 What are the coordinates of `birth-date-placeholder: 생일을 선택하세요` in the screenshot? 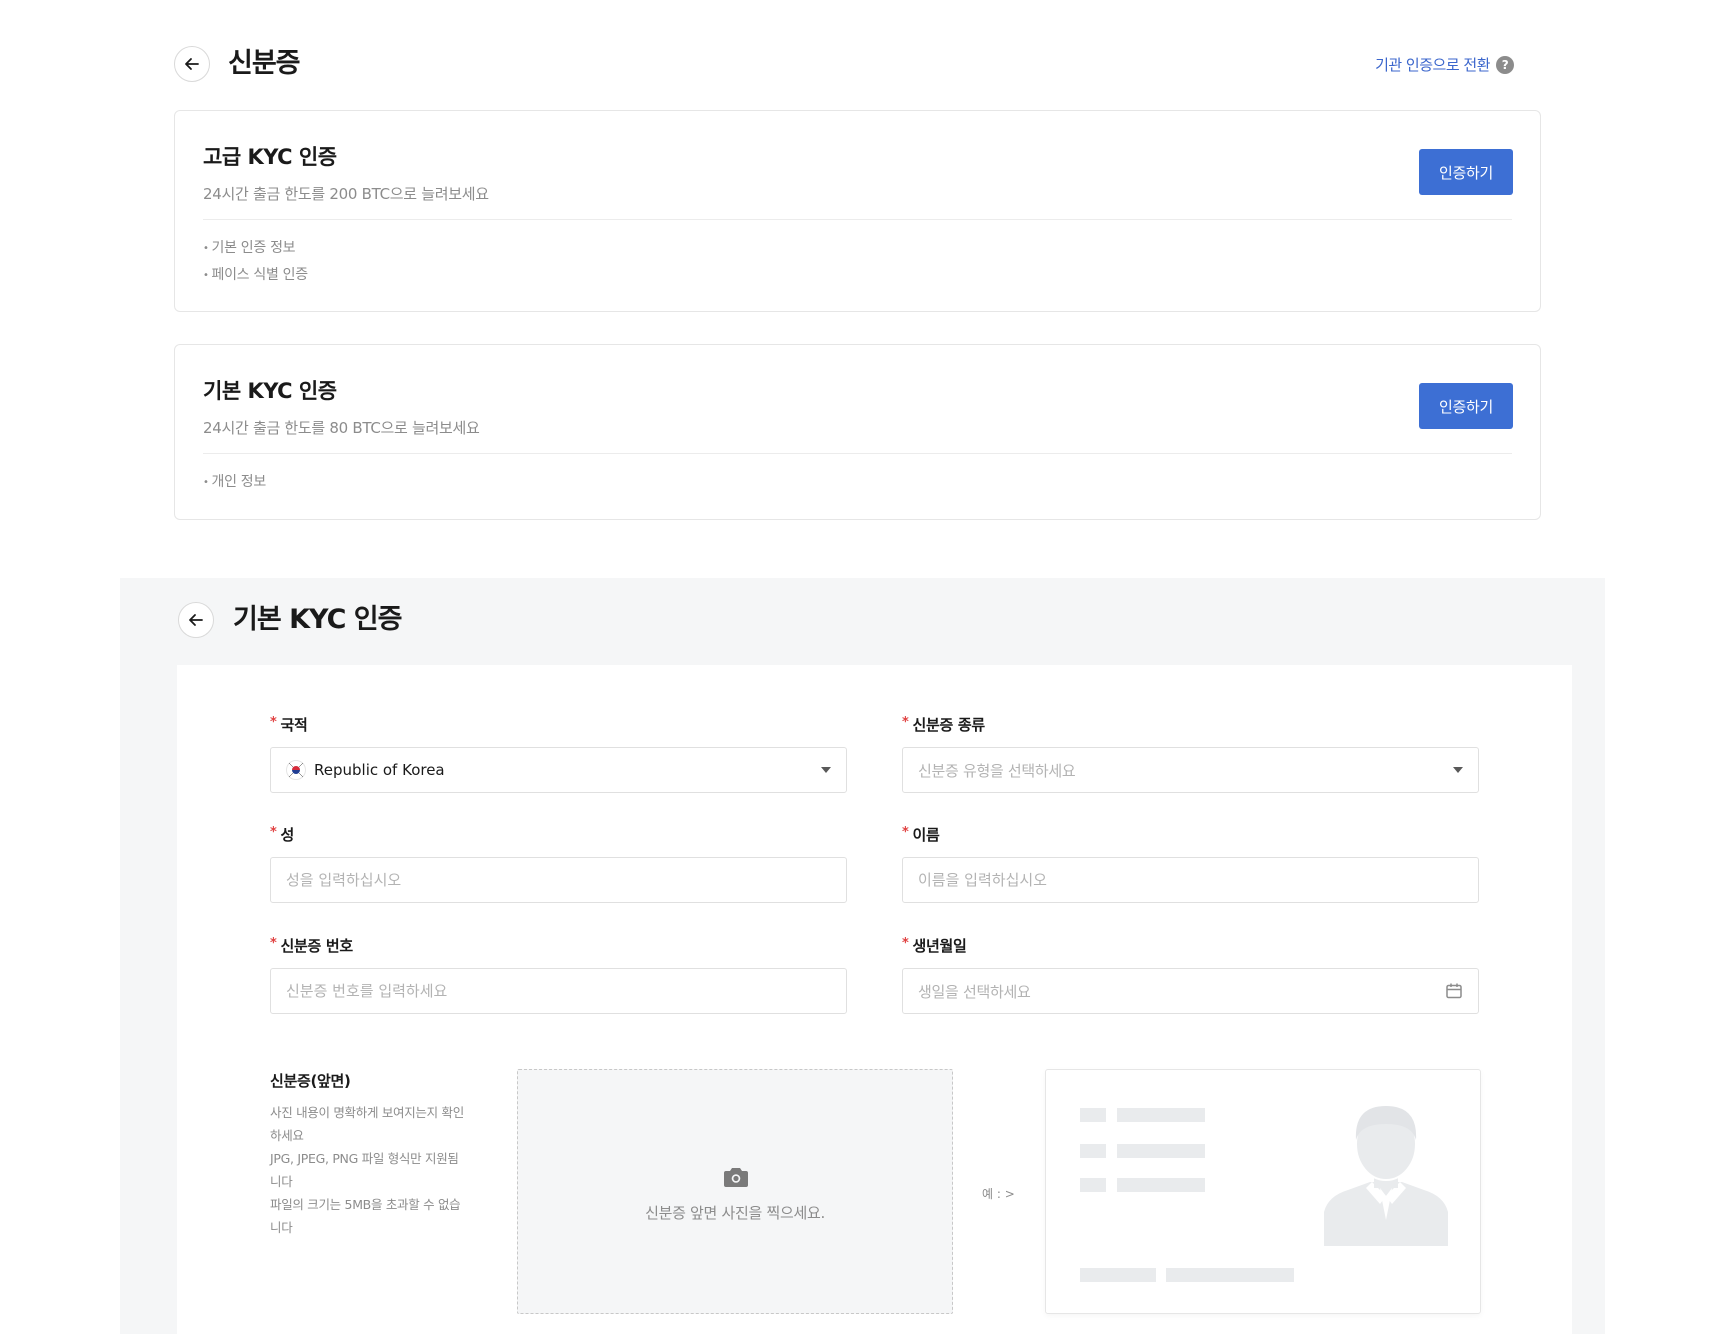 It's located at (974, 991).